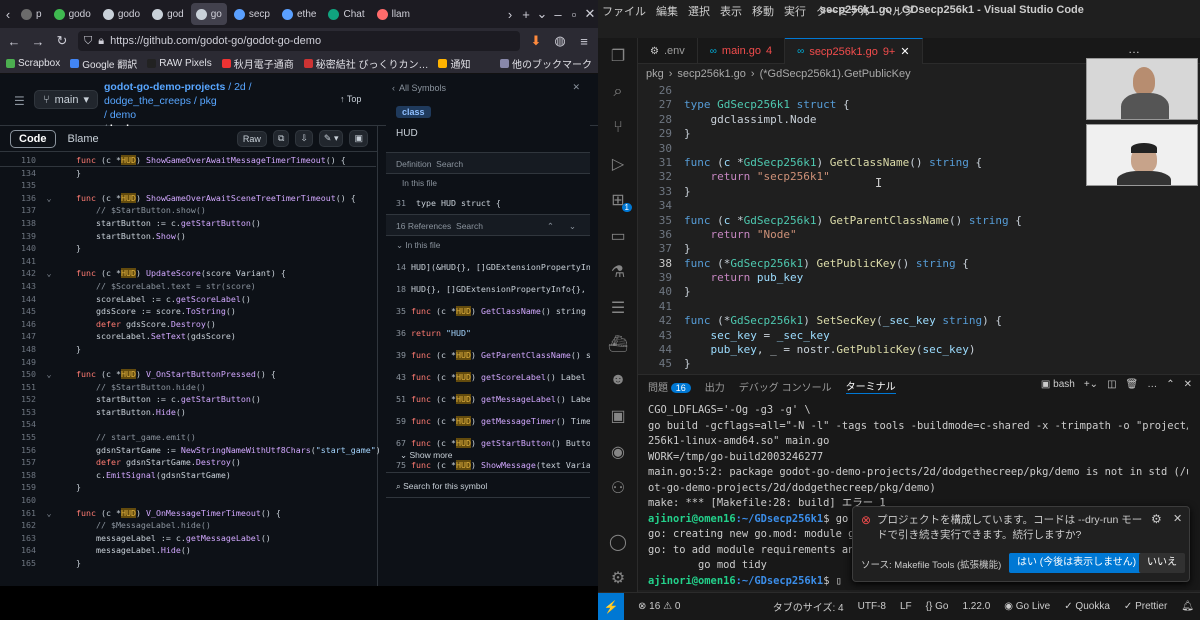  I want to click on source-control-icon: ⑂, so click(618, 128).